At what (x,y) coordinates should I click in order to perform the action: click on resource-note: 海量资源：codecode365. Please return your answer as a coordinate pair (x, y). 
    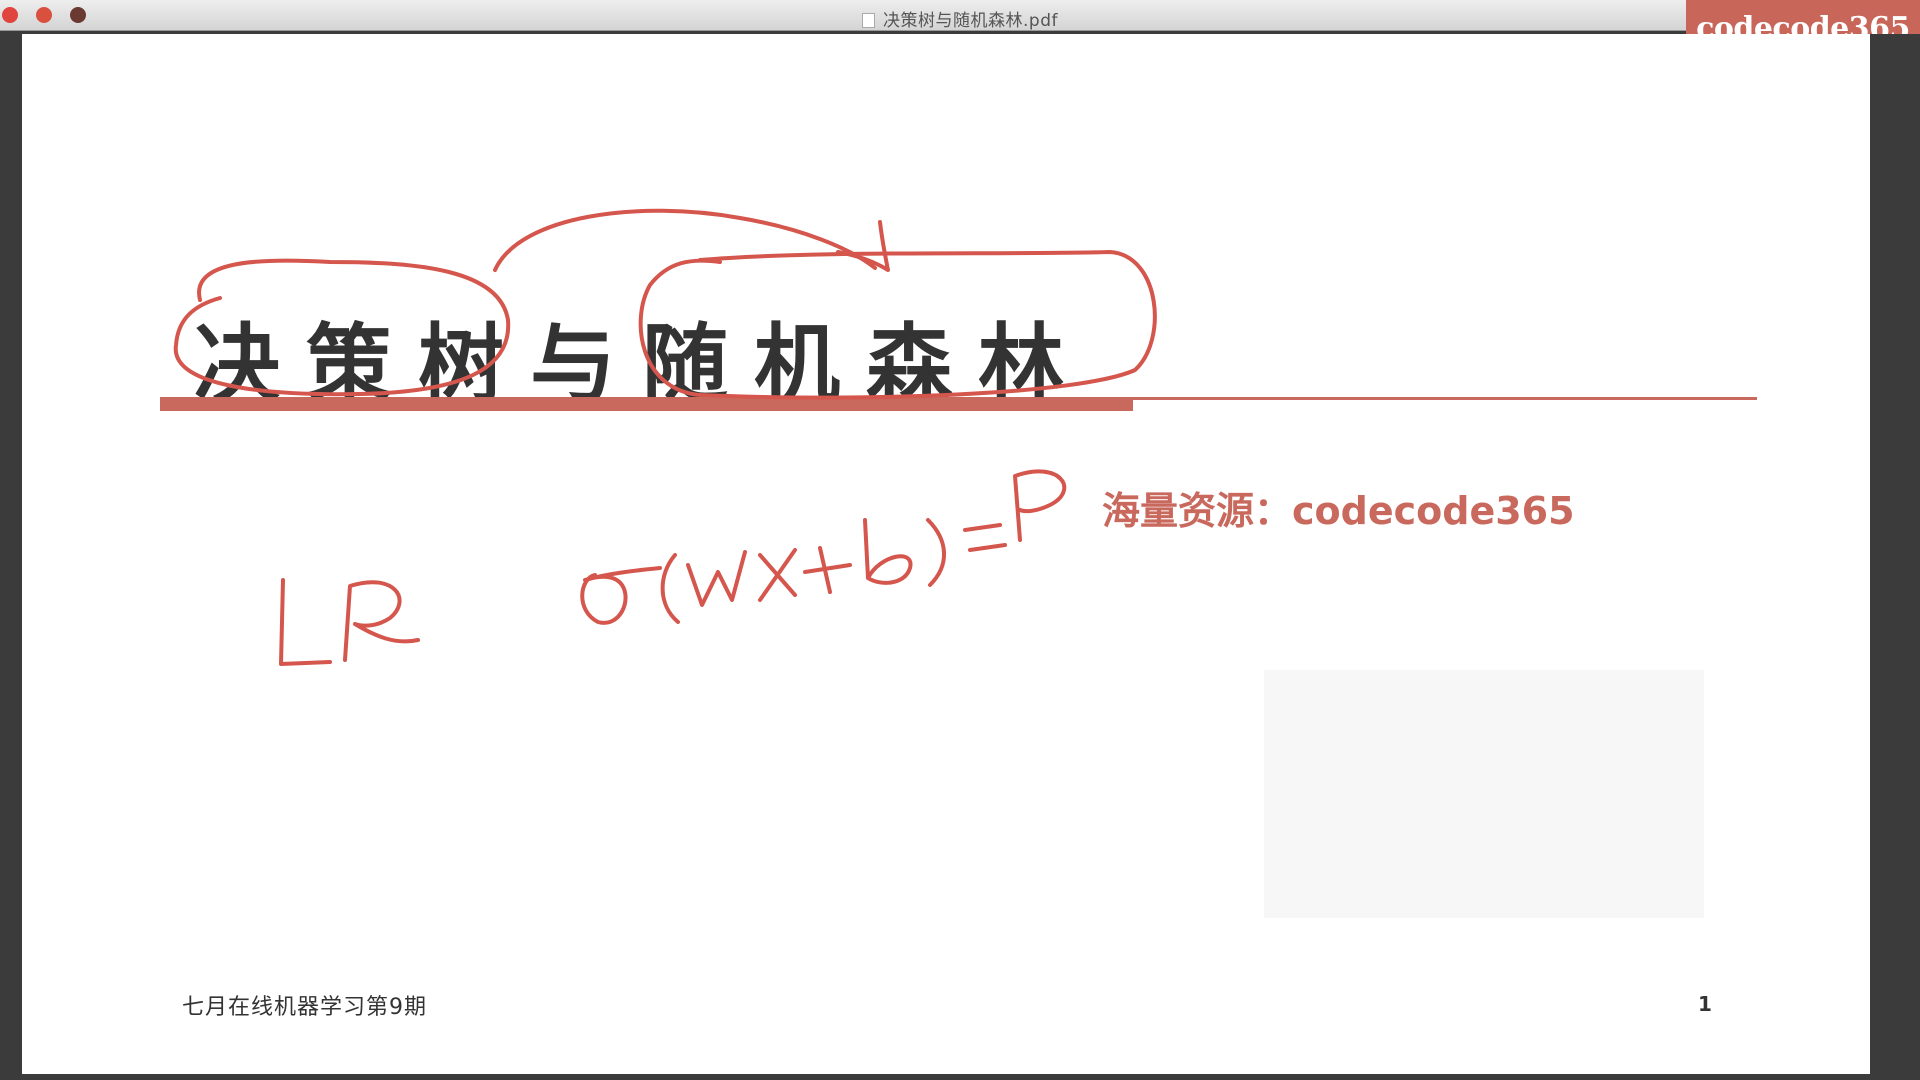
    Looking at the image, I should click on (1338, 511).